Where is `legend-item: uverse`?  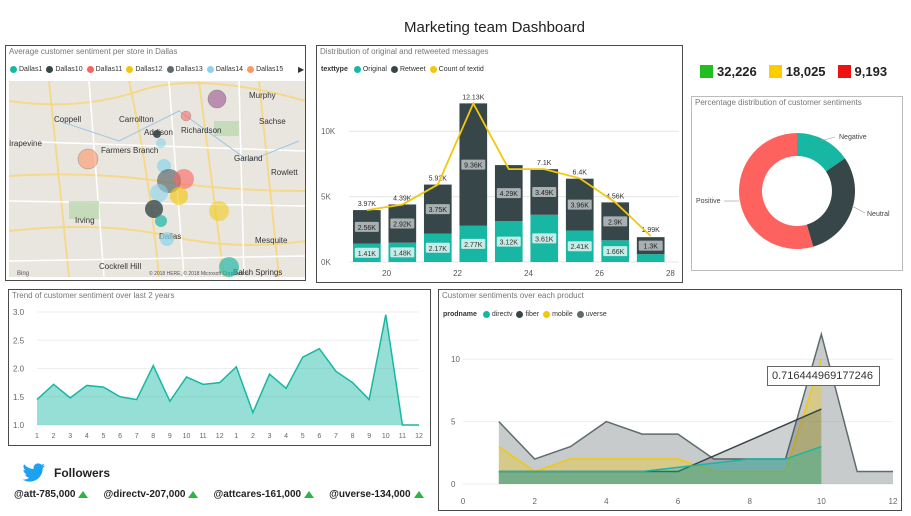
legend-item: uverse is located at coordinates (591, 314).